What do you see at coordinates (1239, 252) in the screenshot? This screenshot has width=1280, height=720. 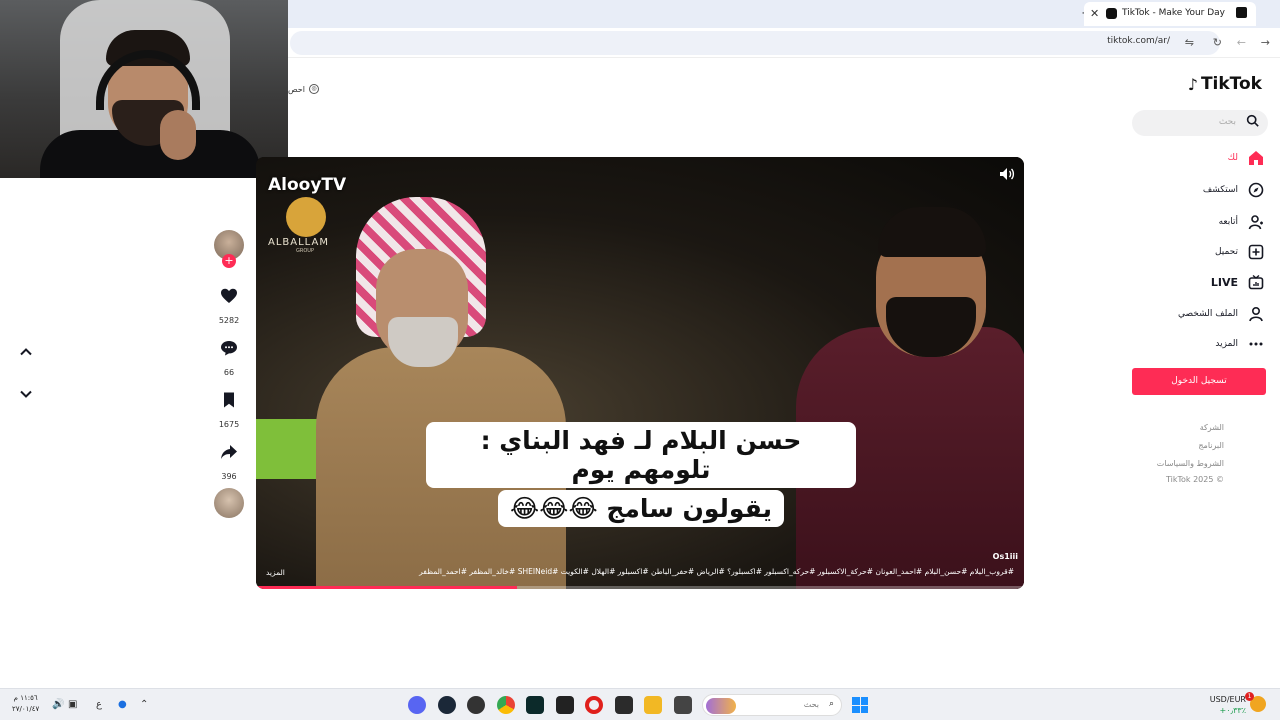 I see `nav-upload: تحميل` at bounding box center [1239, 252].